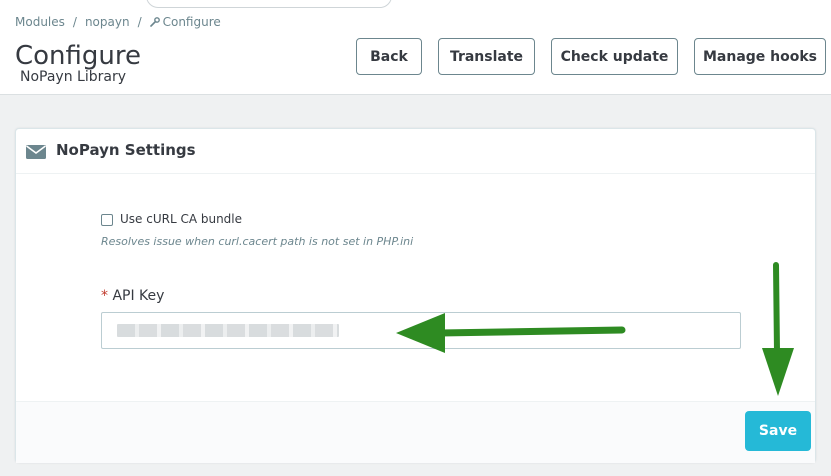 This screenshot has height=476, width=831. Describe the element at coordinates (126, 150) in the screenshot. I see `panel-title: NoPayn Settings` at that location.